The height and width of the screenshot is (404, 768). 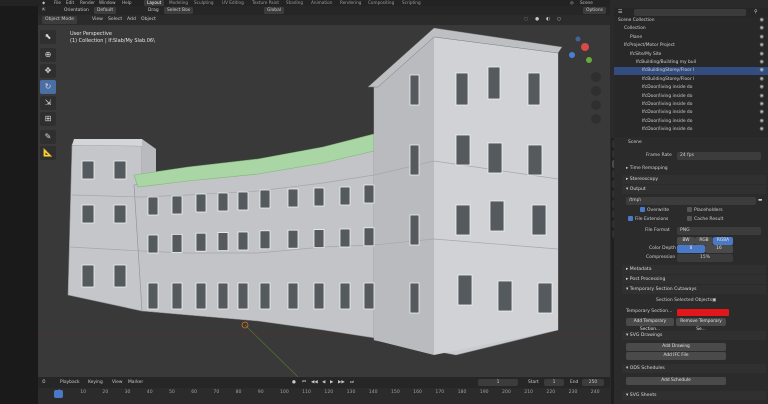 What do you see at coordinates (70, 382) in the screenshot?
I see `timeline-menu-playback: Playback` at bounding box center [70, 382].